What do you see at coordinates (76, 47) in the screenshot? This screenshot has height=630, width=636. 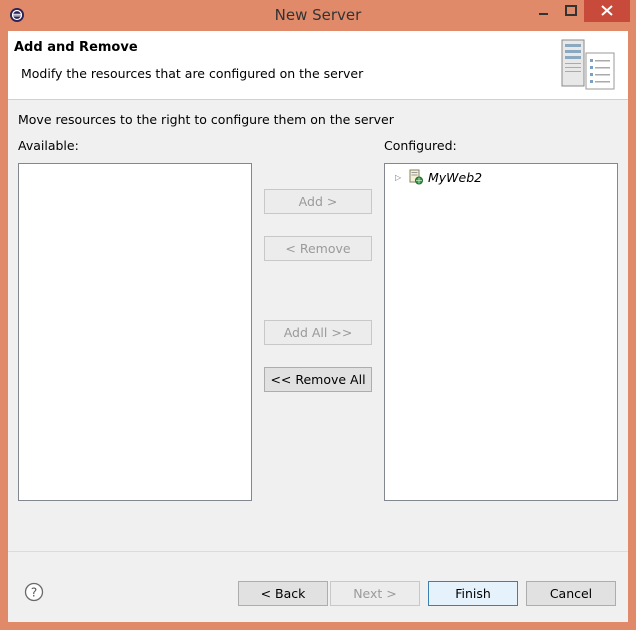 I see `page-title: Add and Remove` at bounding box center [76, 47].